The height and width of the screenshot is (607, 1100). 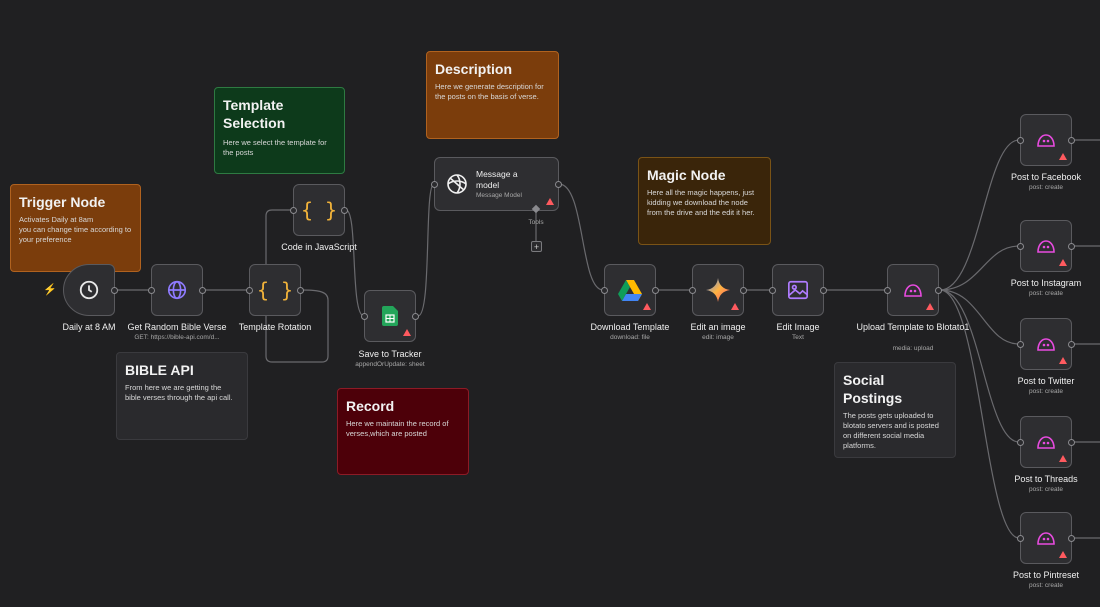 I want to click on node-label: Get Random Bible Verse, so click(x=177, y=327).